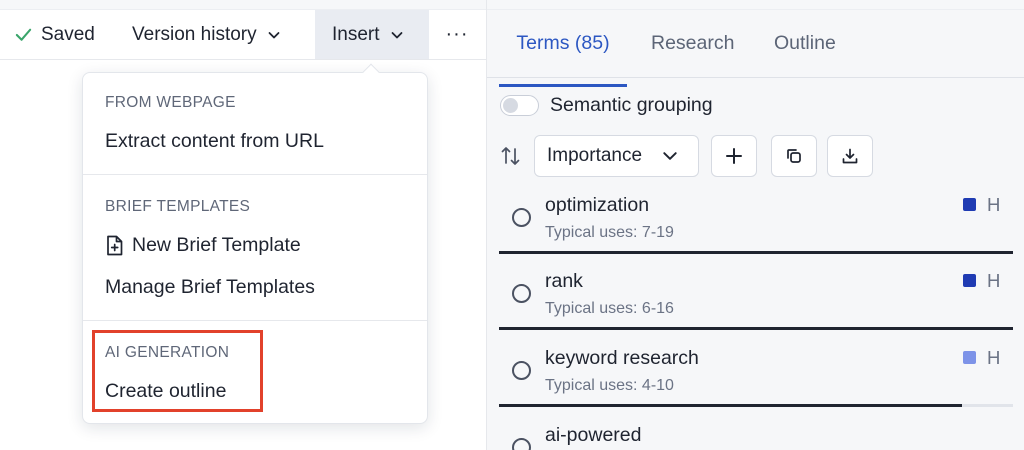 This screenshot has width=1024, height=450. Describe the element at coordinates (563, 43) in the screenshot. I see `tab-terms: Terms (85)` at that location.